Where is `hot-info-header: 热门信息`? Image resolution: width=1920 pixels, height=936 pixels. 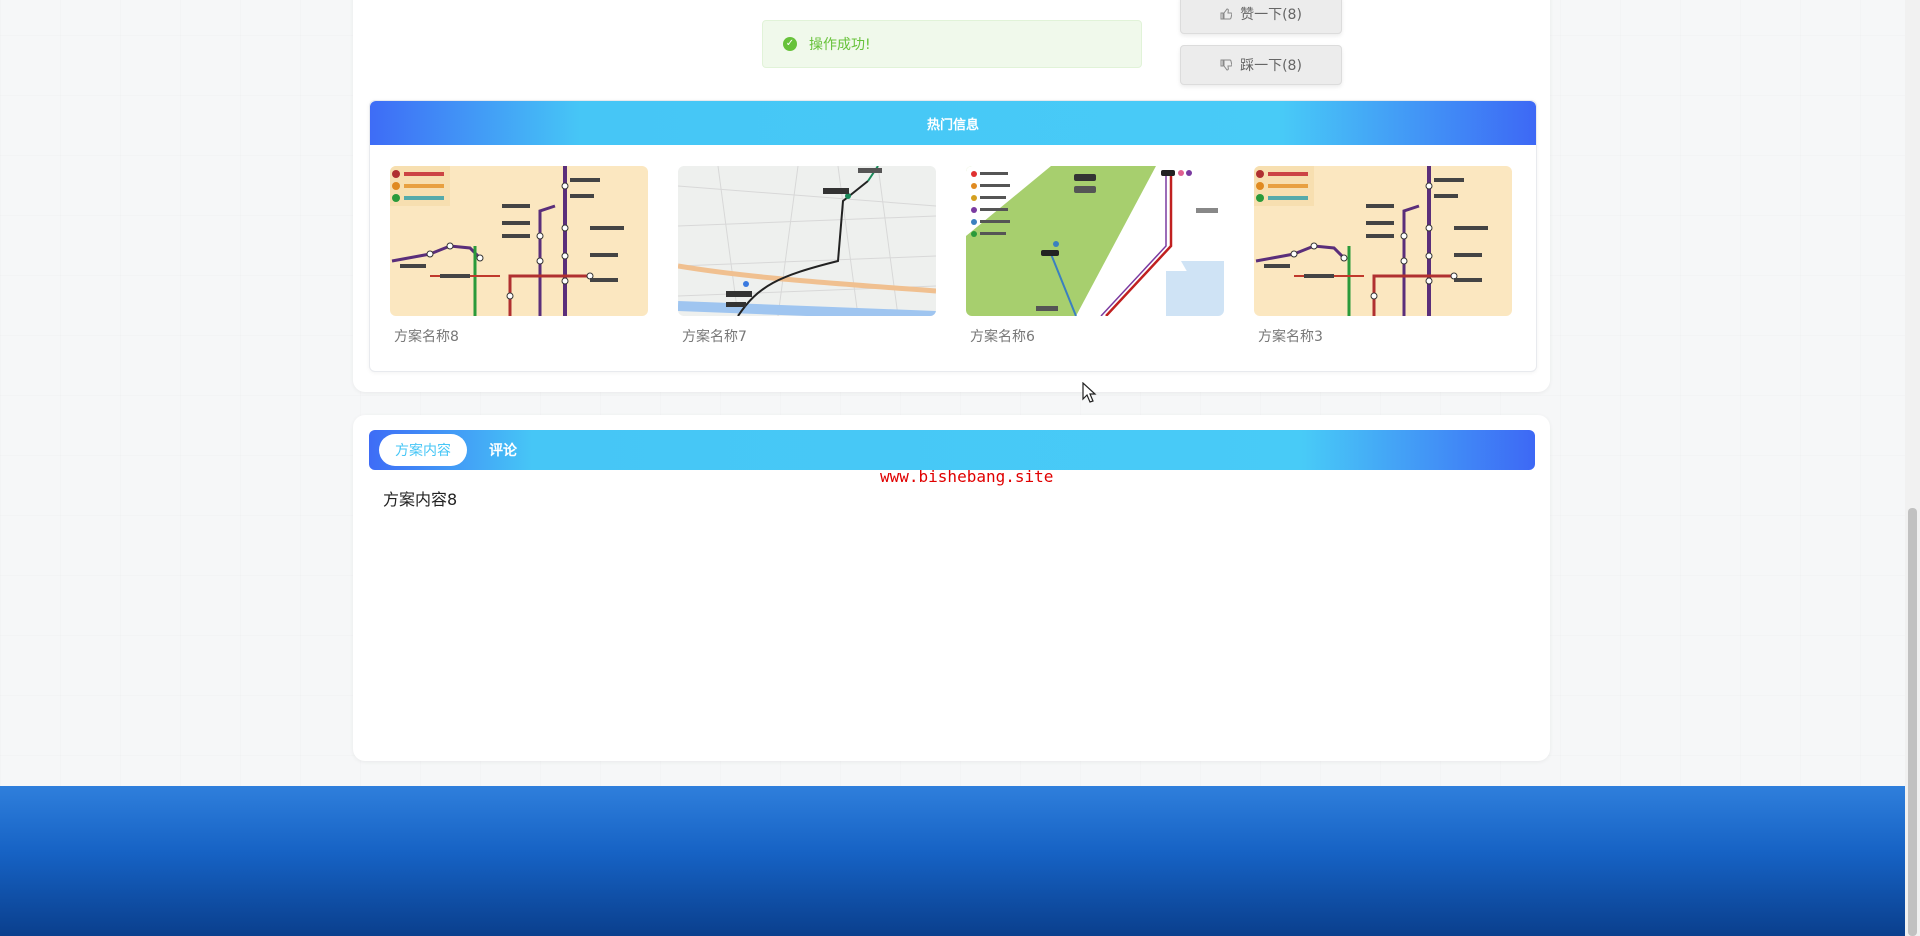
hot-info-header: 热门信息 is located at coordinates (953, 123).